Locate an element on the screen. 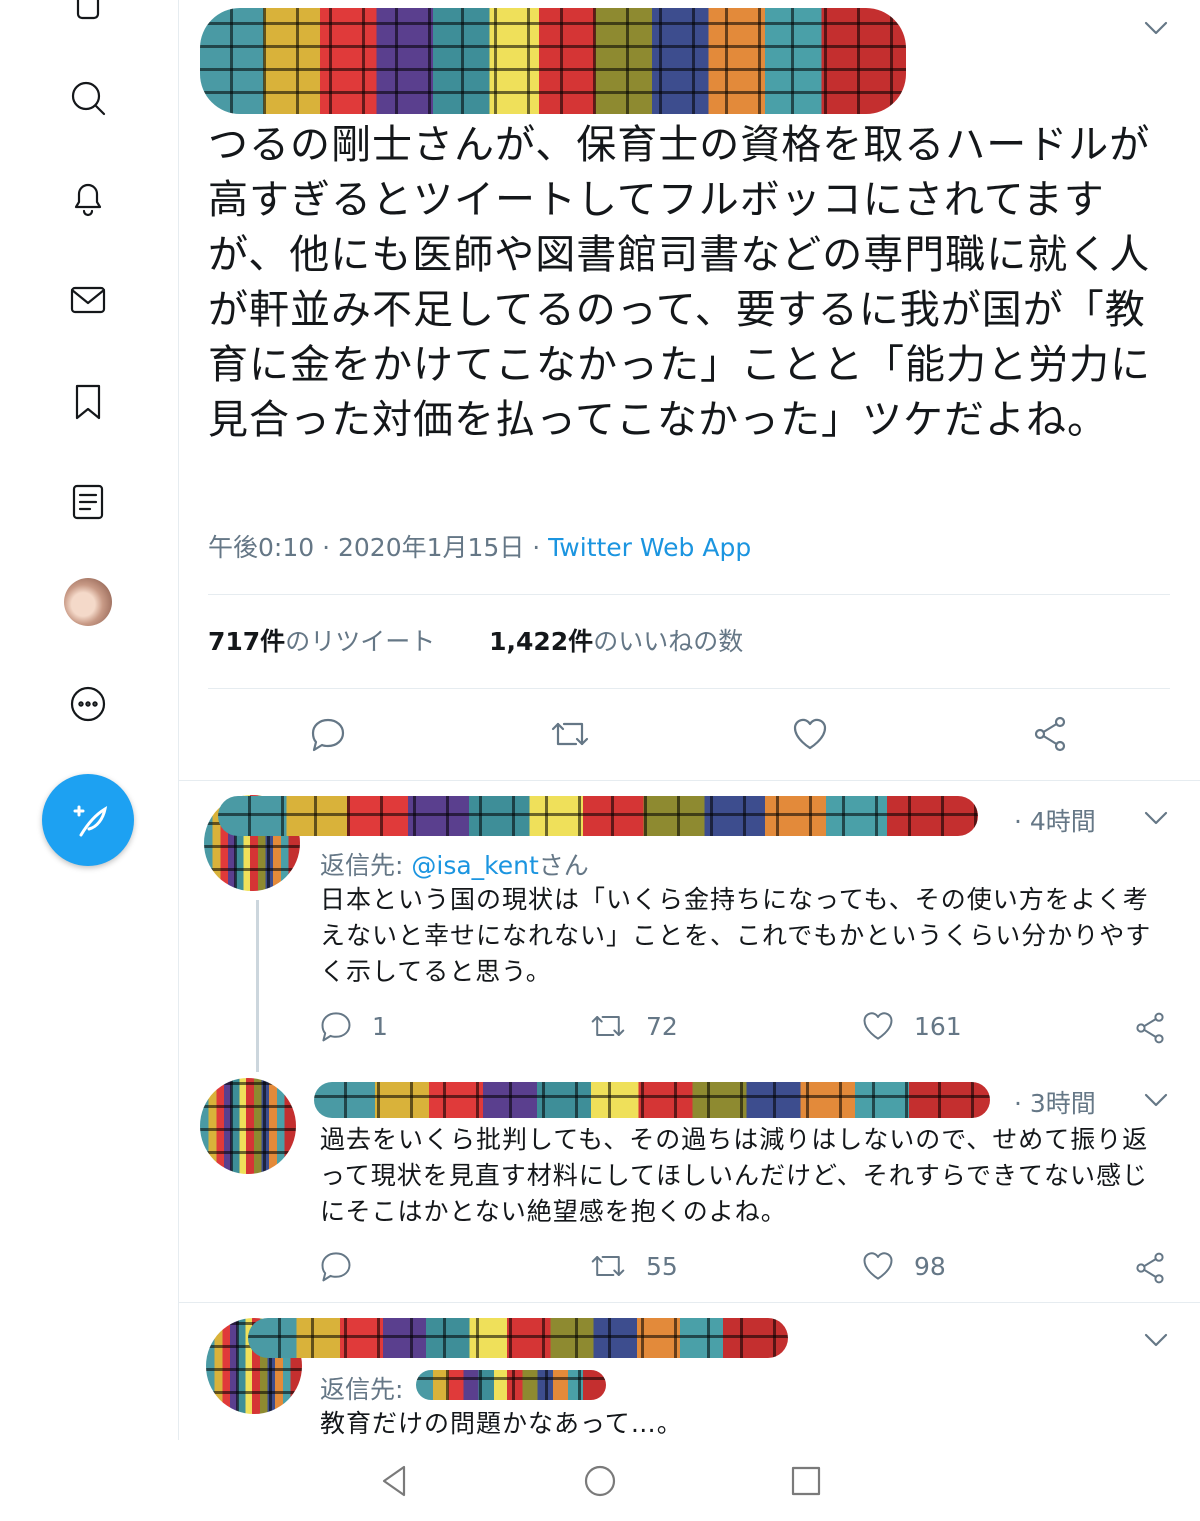 This screenshot has height=1521, width=1200. like-button: 98 is located at coordinates (903, 1266).